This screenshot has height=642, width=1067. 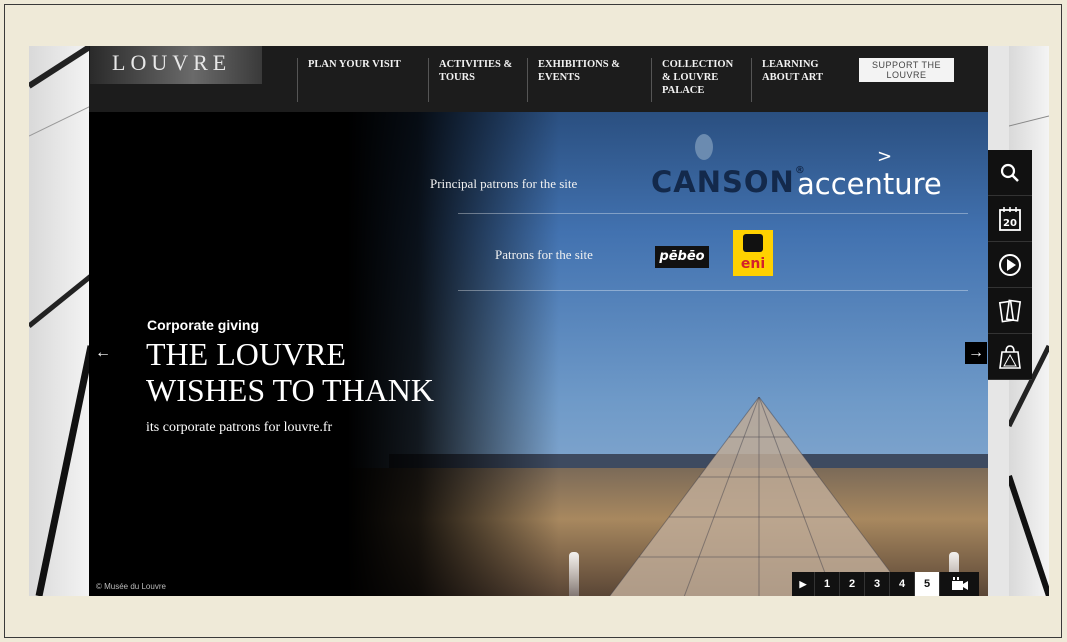 I want to click on calendar-icon: 20, so click(x=1010, y=218).